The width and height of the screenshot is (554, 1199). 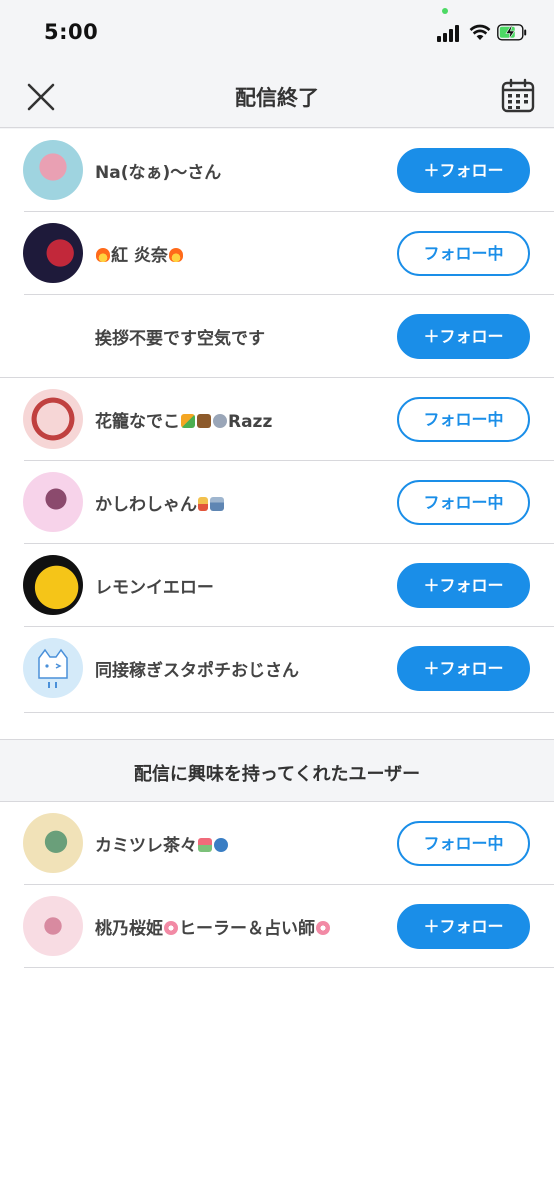 I want to click on username: 桃乃桜姫 ヒーラー＆占い師, so click(x=213, y=926).